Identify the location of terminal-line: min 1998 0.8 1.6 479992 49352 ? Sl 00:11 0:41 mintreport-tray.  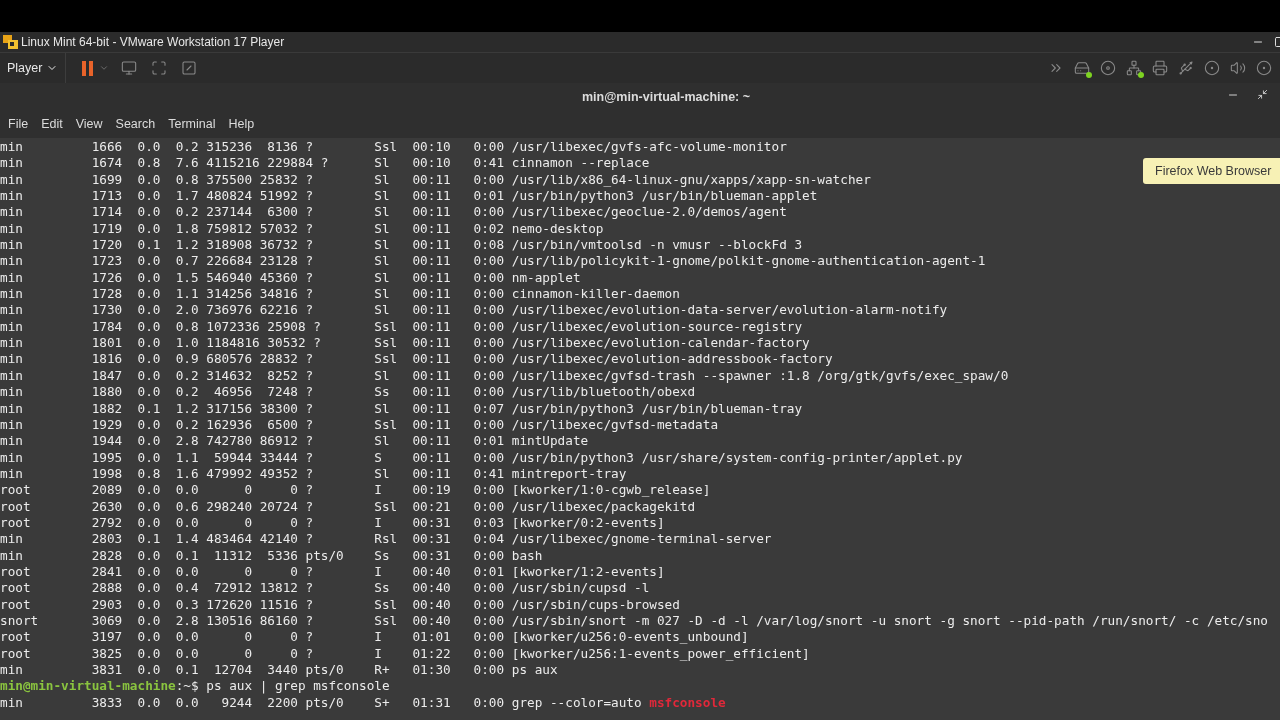
(313, 474).